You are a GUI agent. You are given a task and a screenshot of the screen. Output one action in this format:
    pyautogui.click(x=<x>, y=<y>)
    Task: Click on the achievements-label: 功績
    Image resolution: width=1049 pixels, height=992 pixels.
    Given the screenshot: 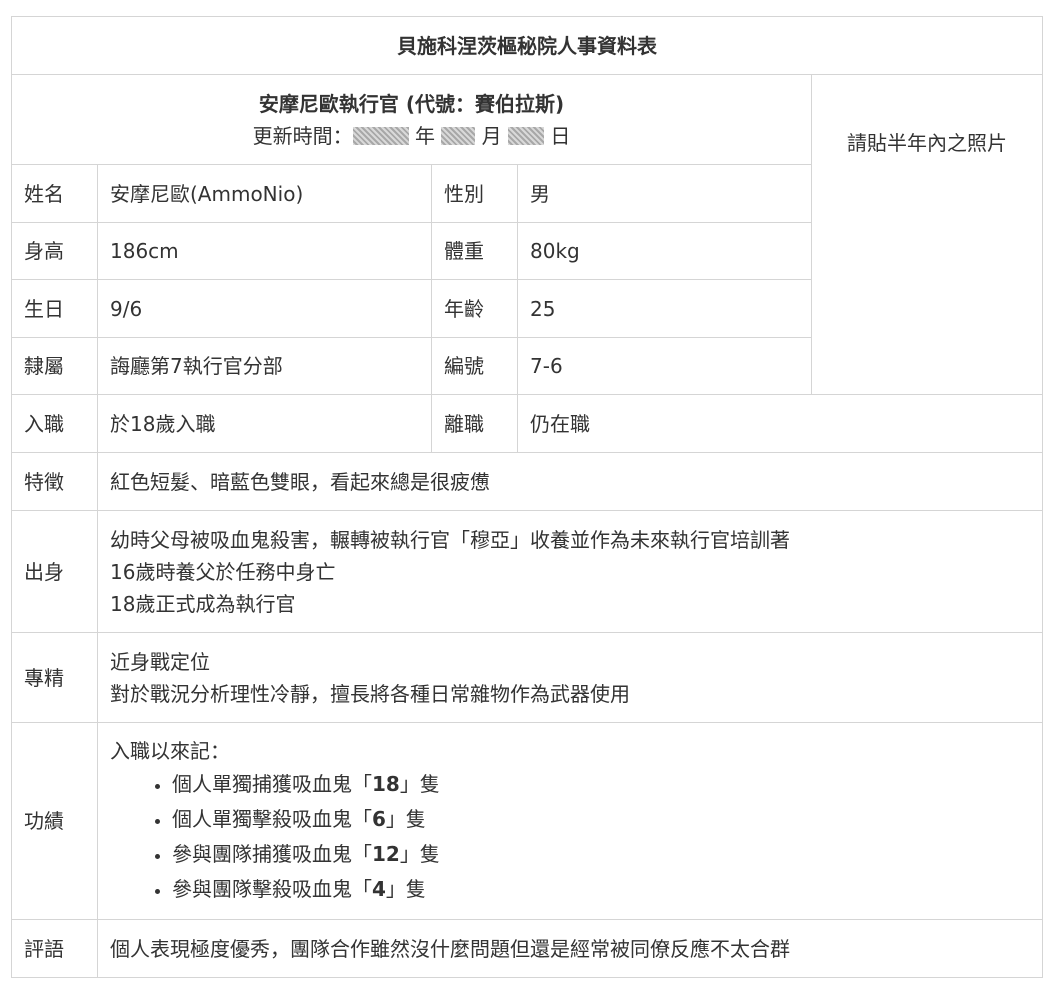 What is the action you would take?
    pyautogui.click(x=54, y=821)
    